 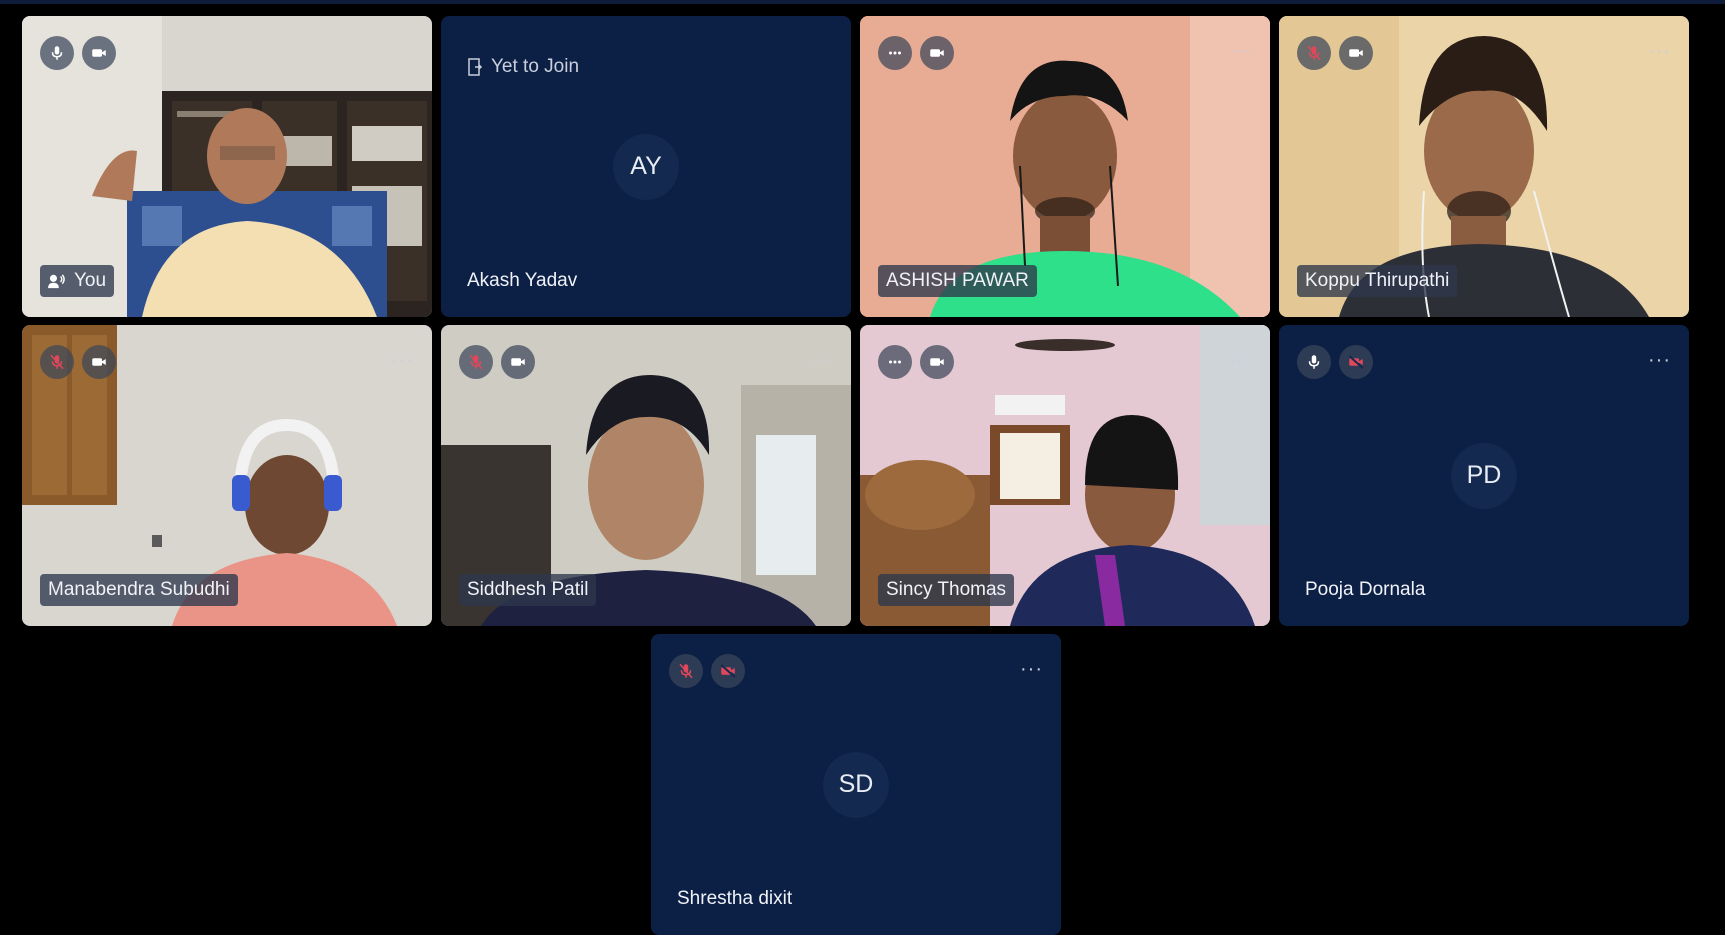 What do you see at coordinates (528, 590) in the screenshot?
I see `participant-name: Siddhesh Patil` at bounding box center [528, 590].